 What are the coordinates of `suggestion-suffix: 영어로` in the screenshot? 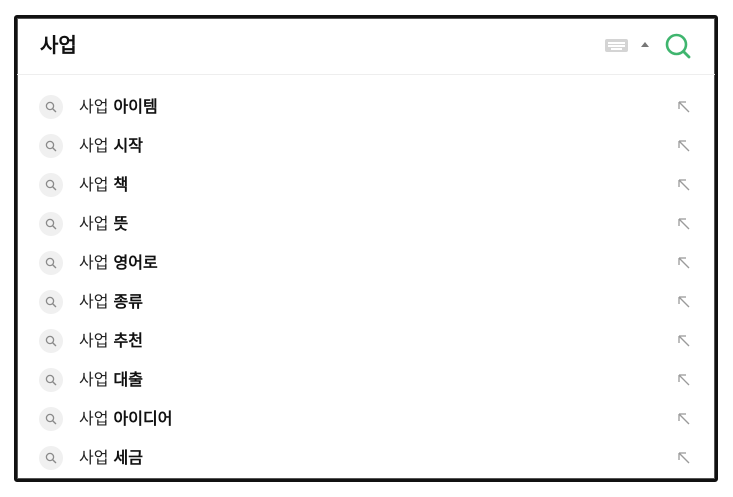 It's located at (135, 262).